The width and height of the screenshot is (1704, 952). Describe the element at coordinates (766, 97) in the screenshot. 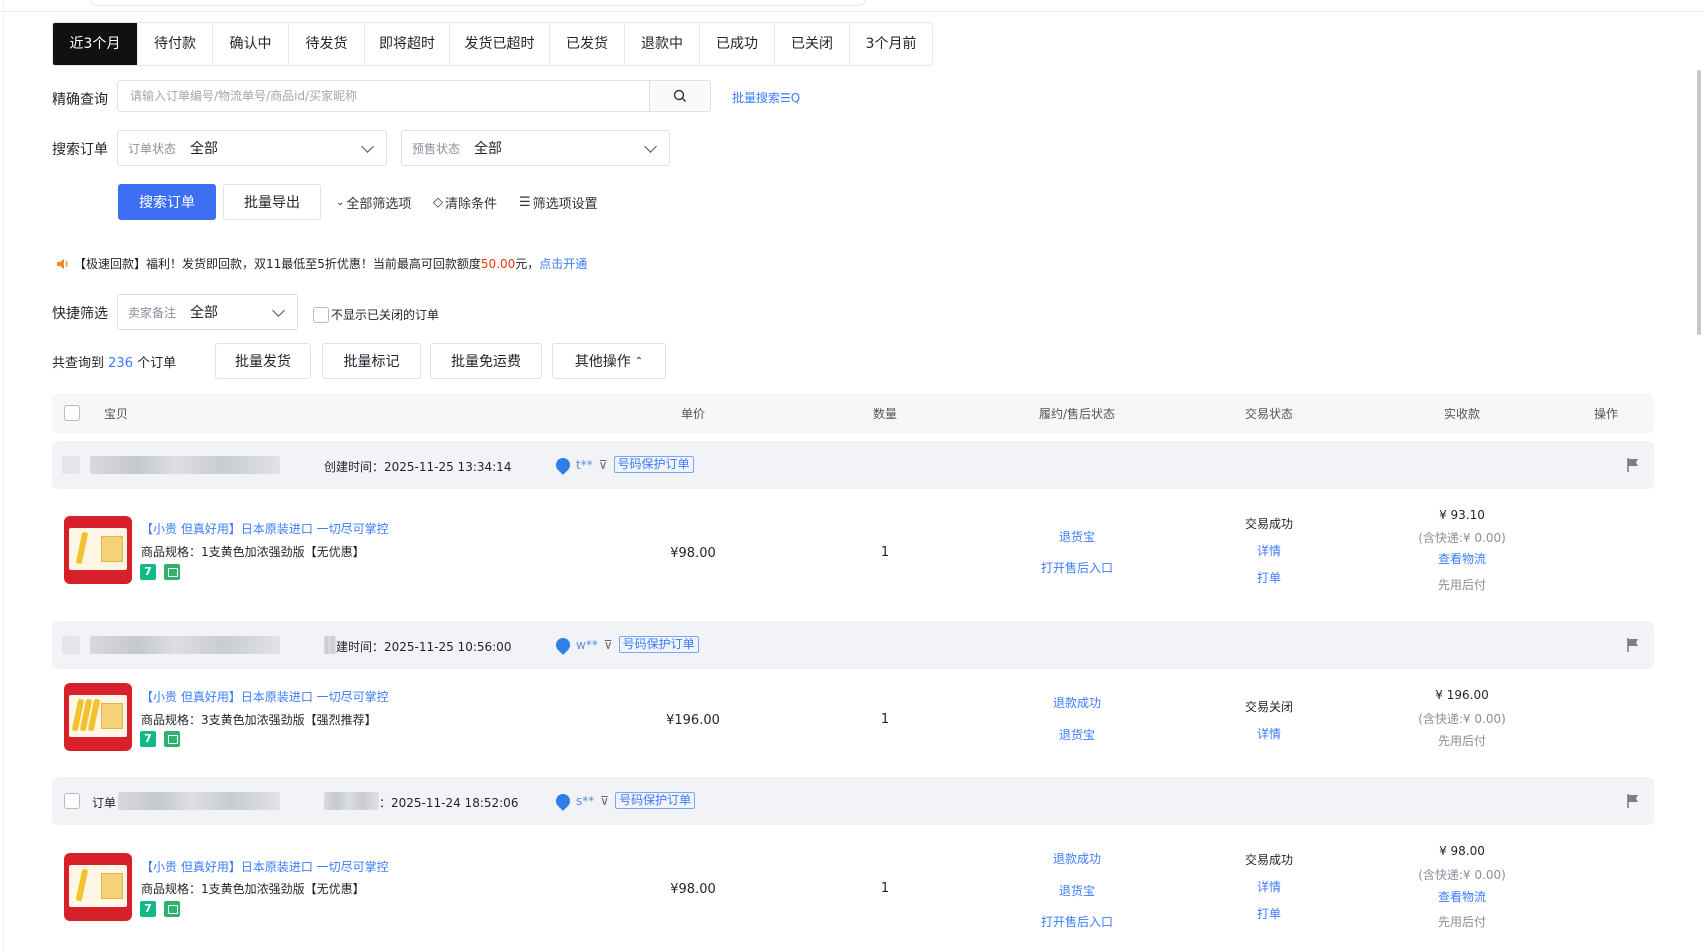

I see `batch-search-link: 批量搜索☰Q` at that location.